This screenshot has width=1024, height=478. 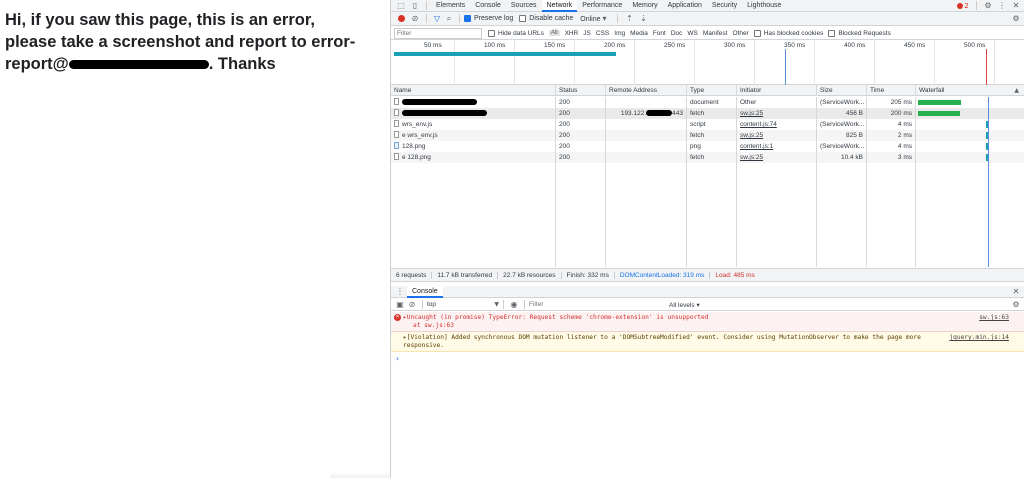 I want to click on cell-status: 200, so click(x=581, y=135).